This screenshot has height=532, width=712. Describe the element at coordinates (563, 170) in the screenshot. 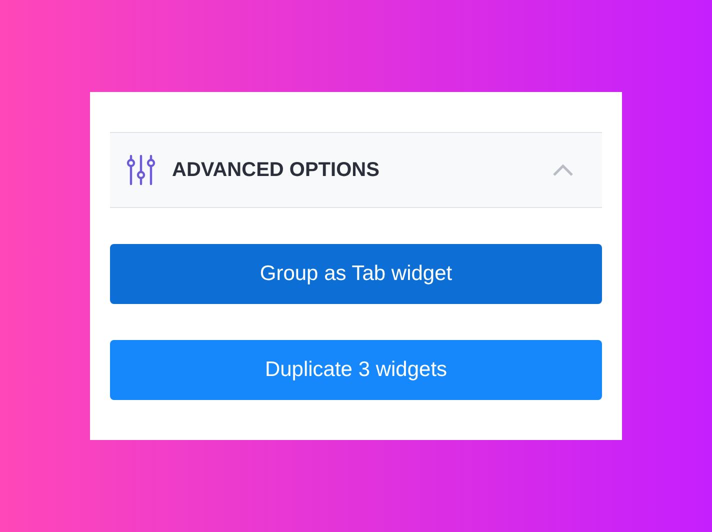

I see `chevron-up-icon` at that location.